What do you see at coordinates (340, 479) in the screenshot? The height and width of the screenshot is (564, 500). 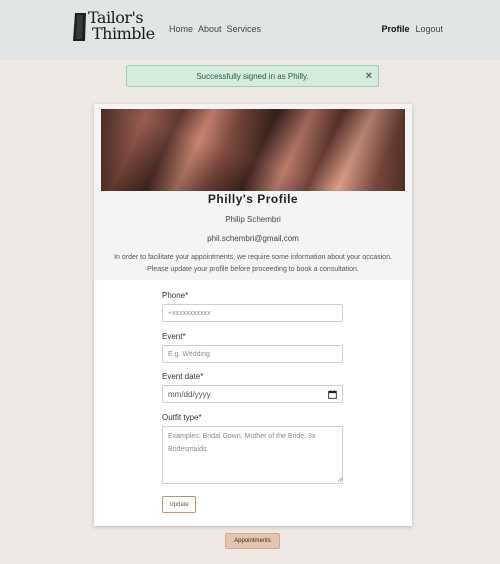 I see `resize-handle-icon` at bounding box center [340, 479].